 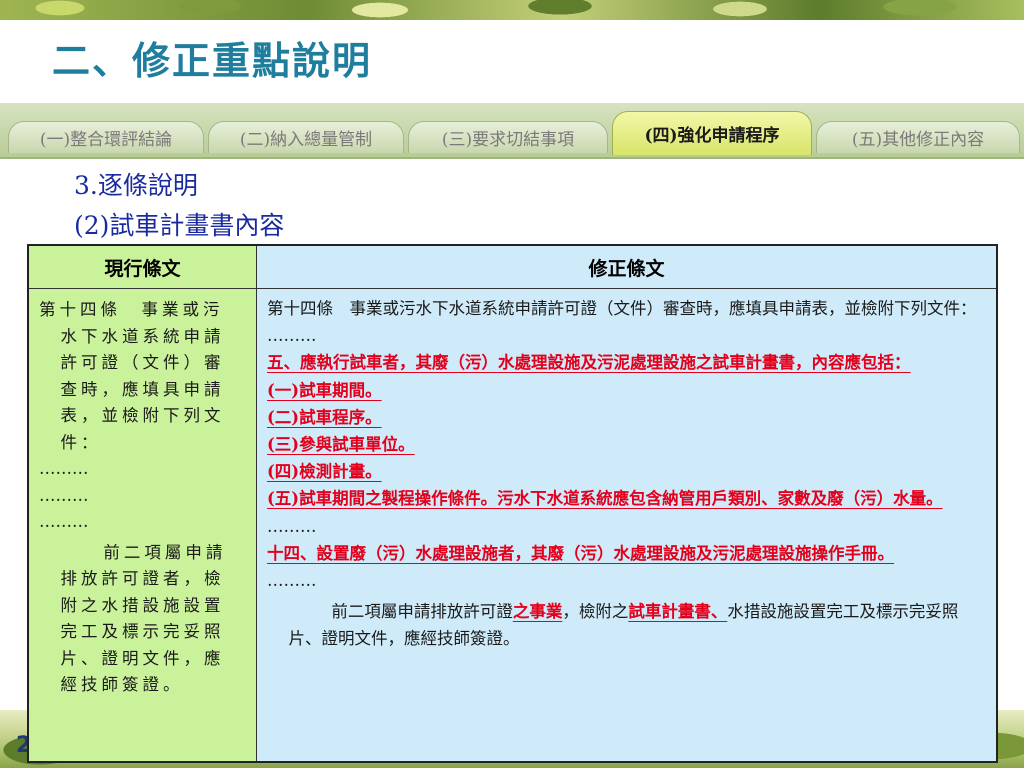 I want to click on old-line: 排放許可證者，檢, so click(x=142, y=578).